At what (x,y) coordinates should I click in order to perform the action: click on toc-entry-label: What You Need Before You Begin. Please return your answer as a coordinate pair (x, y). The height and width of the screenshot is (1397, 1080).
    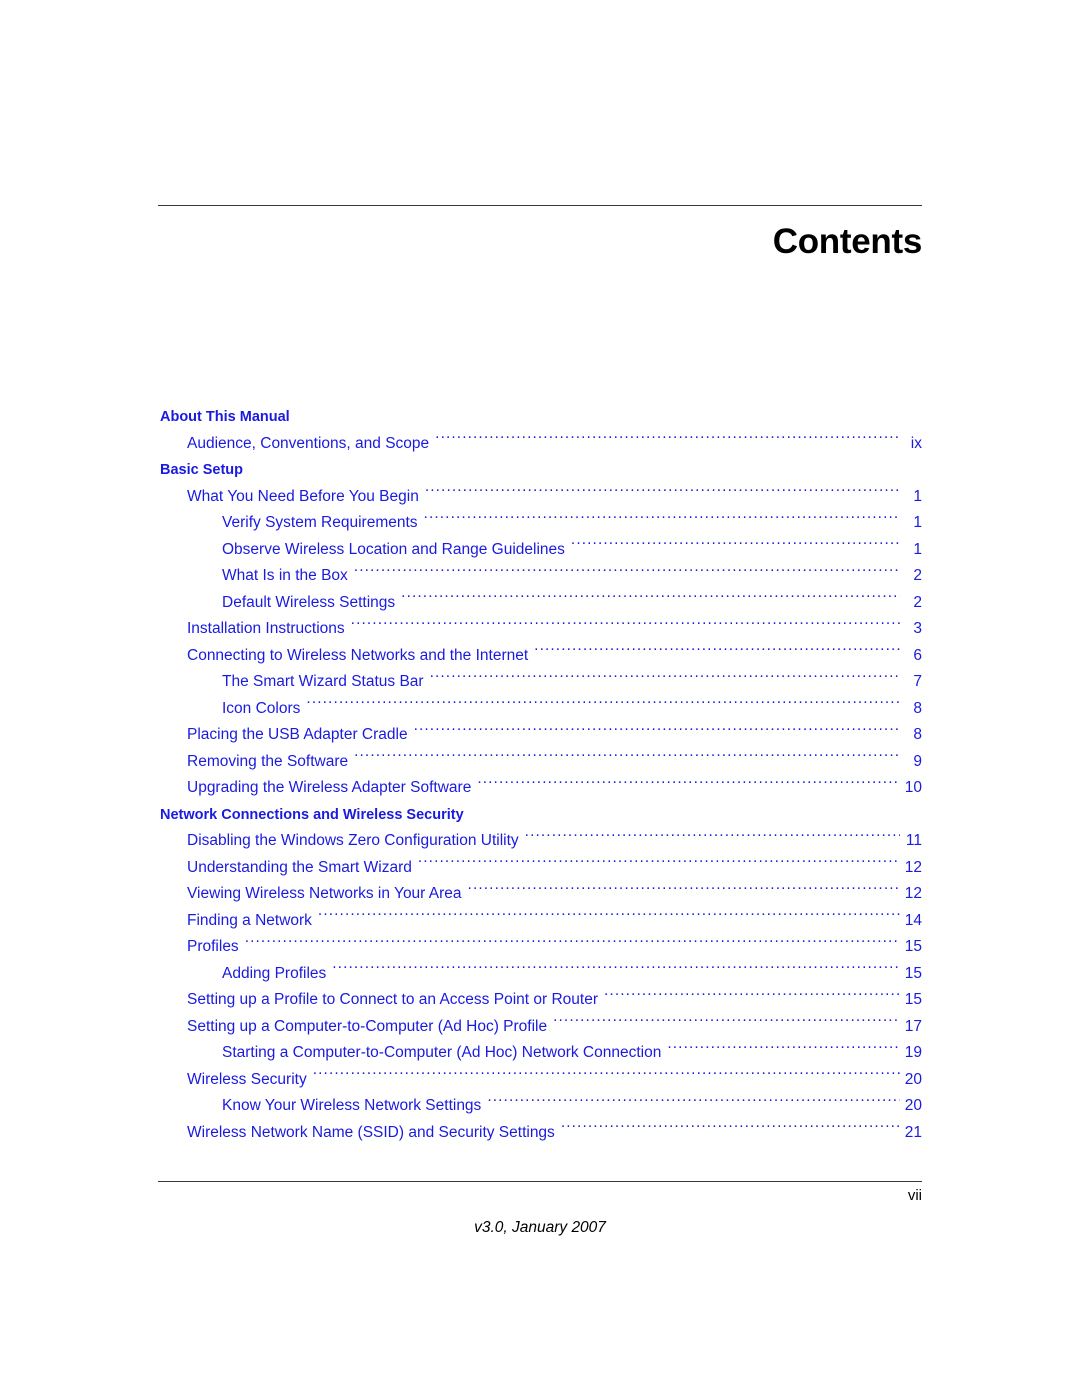
    Looking at the image, I should click on (303, 496).